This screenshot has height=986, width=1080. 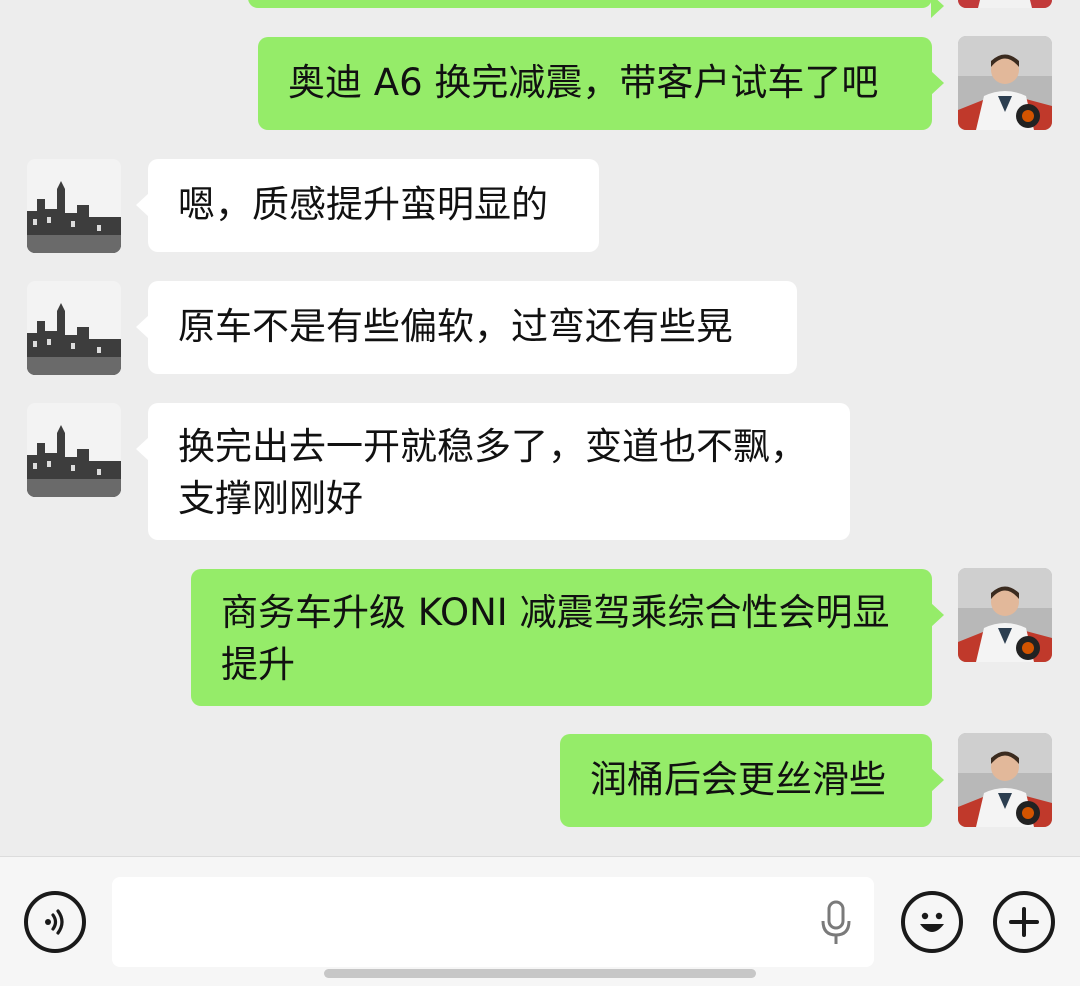 I want to click on input-toolbar, so click(x=540, y=921).